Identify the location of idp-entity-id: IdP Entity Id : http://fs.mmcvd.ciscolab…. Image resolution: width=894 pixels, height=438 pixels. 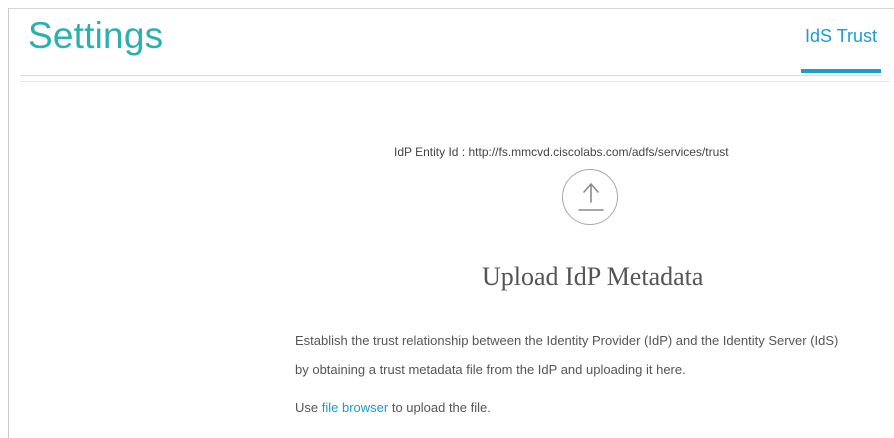
(561, 152).